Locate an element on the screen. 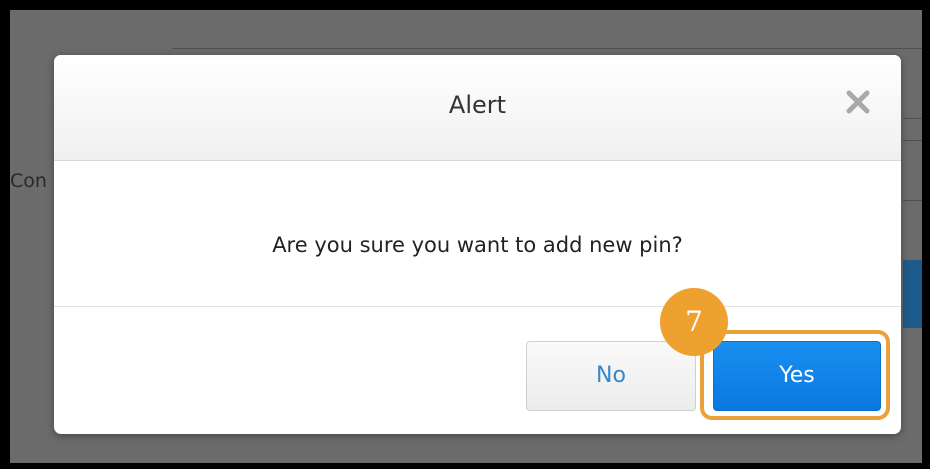 The width and height of the screenshot is (930, 469). dialog-message: Are you sure you want to add new pin? is located at coordinates (477, 245).